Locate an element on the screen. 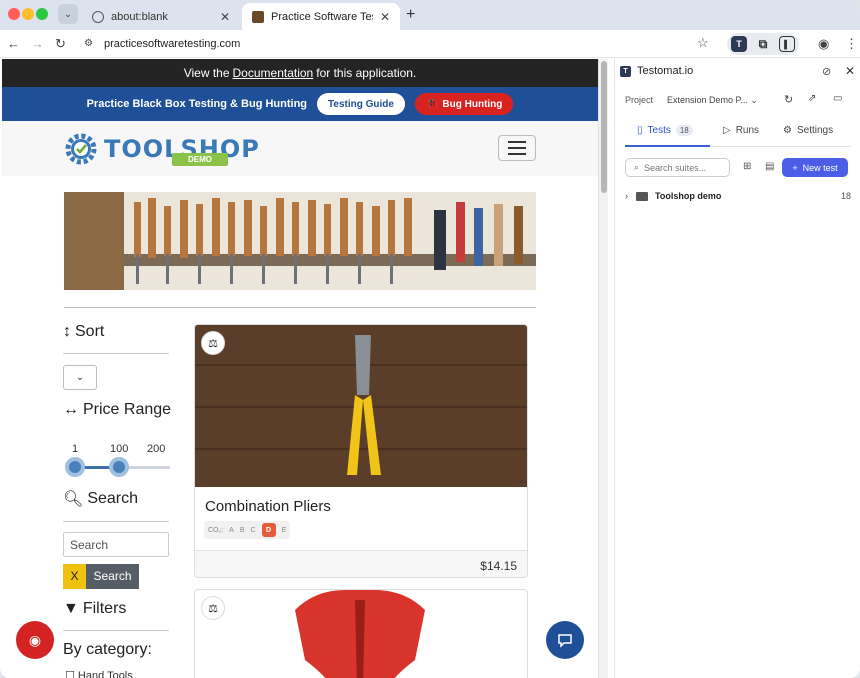  eco-grade: A is located at coordinates (231, 530).